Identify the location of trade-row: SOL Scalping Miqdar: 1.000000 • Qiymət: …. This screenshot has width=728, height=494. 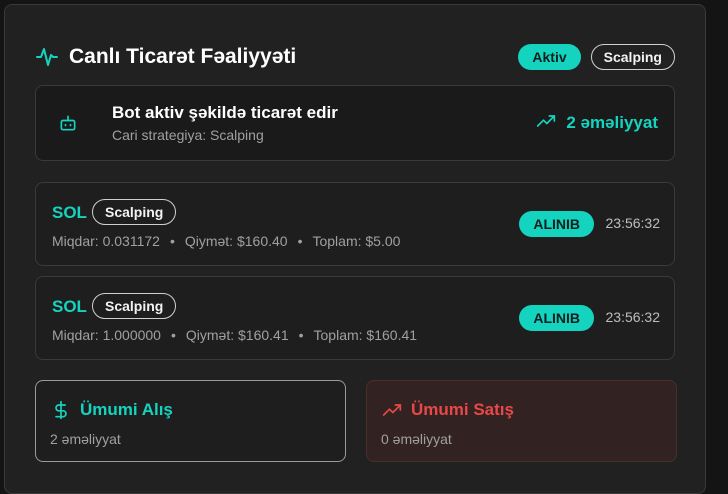
(355, 318).